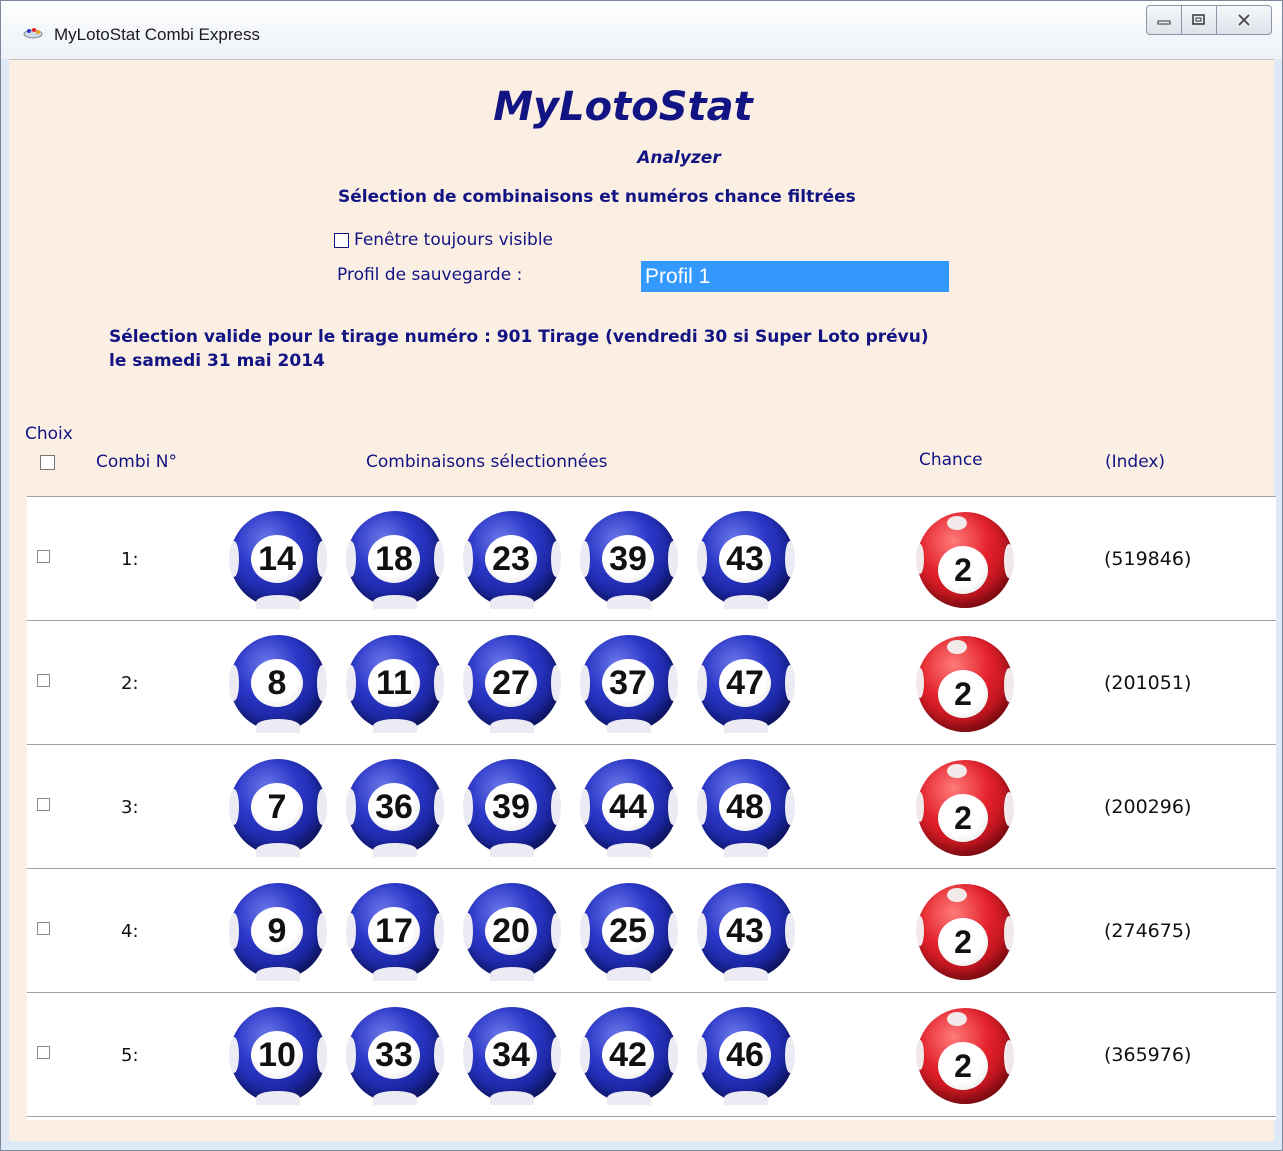 The image size is (1283, 1151). What do you see at coordinates (745, 1055) in the screenshot?
I see `ball-number: 46` at bounding box center [745, 1055].